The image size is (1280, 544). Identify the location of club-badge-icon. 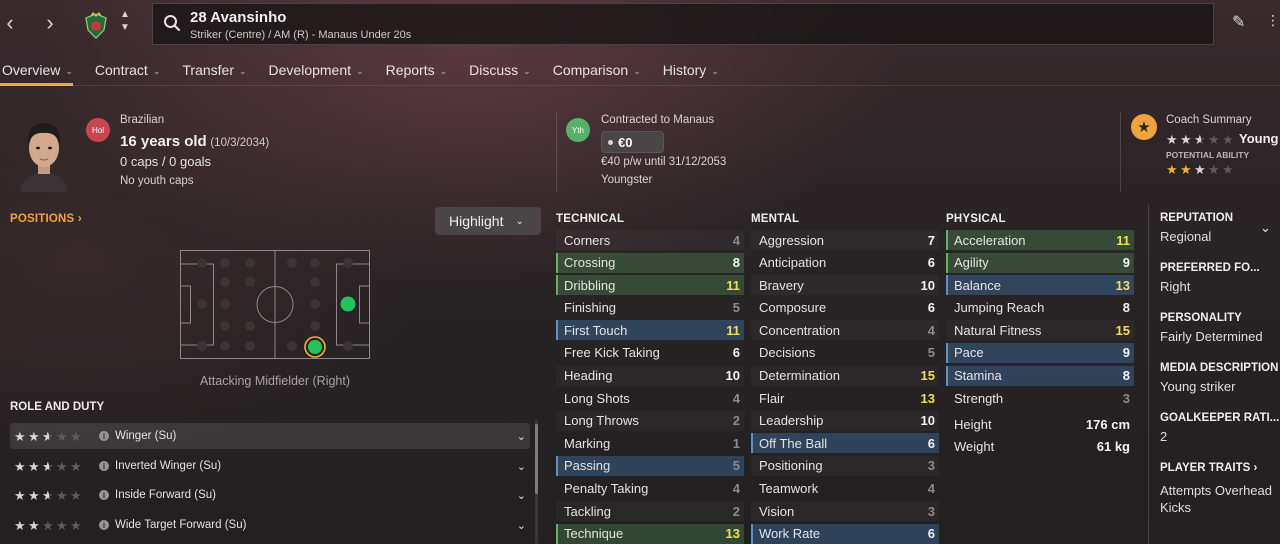
(96, 26).